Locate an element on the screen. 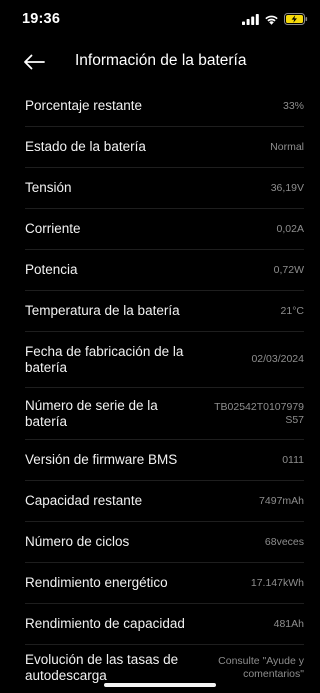 Image resolution: width=320 pixels, height=693 pixels. row-capacity-throughput: Rendimiento de capacidad 481Ah is located at coordinates (164, 624).